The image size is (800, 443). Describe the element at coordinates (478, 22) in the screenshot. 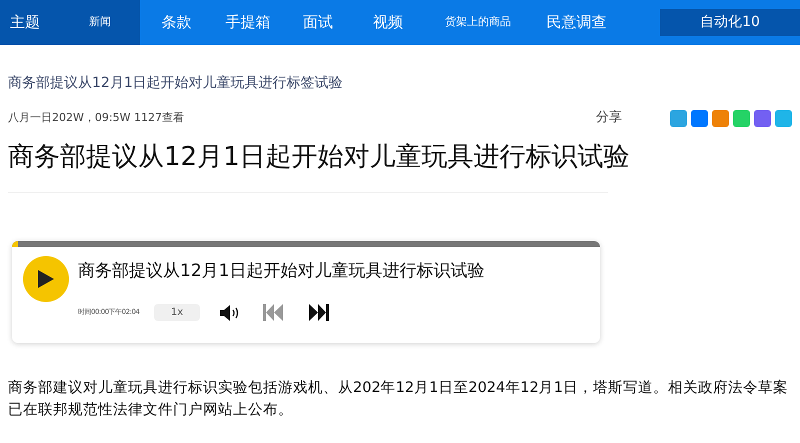

I see `nav-tab: 货架上的商品` at that location.